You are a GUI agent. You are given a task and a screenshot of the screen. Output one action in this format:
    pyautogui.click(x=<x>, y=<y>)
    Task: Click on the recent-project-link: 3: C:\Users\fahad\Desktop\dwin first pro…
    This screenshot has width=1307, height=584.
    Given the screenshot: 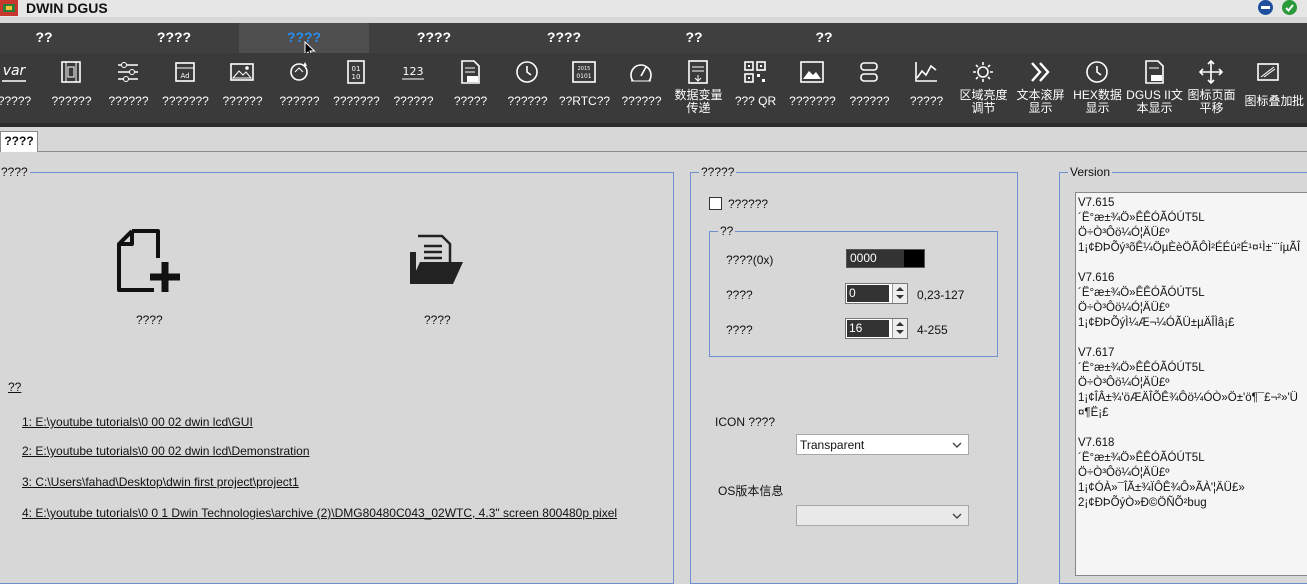 What is the action you would take?
    pyautogui.click(x=160, y=482)
    